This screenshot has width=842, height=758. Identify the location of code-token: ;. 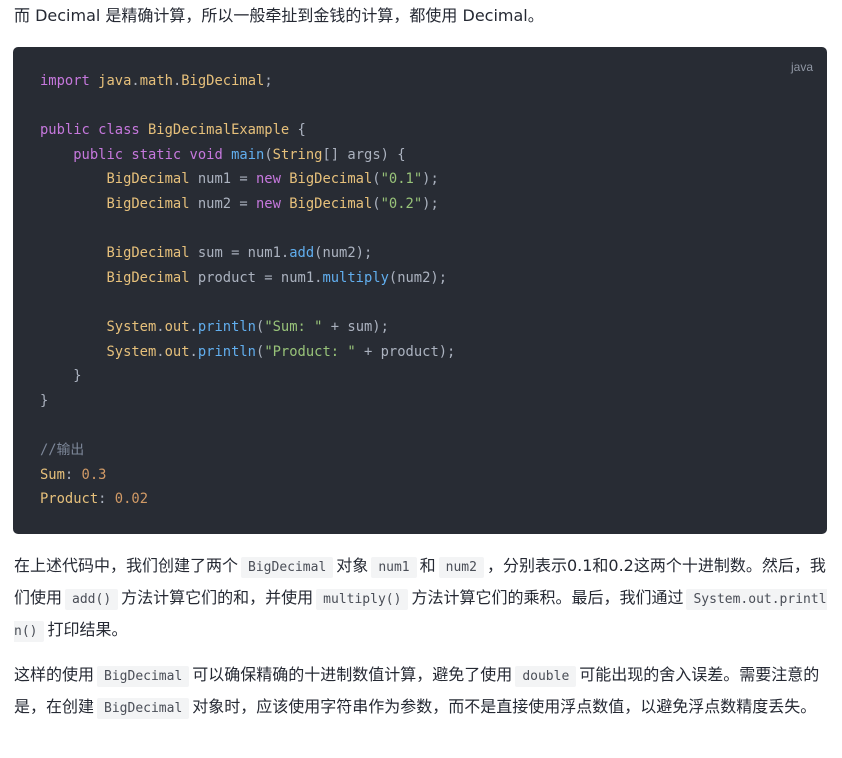
(268, 81).